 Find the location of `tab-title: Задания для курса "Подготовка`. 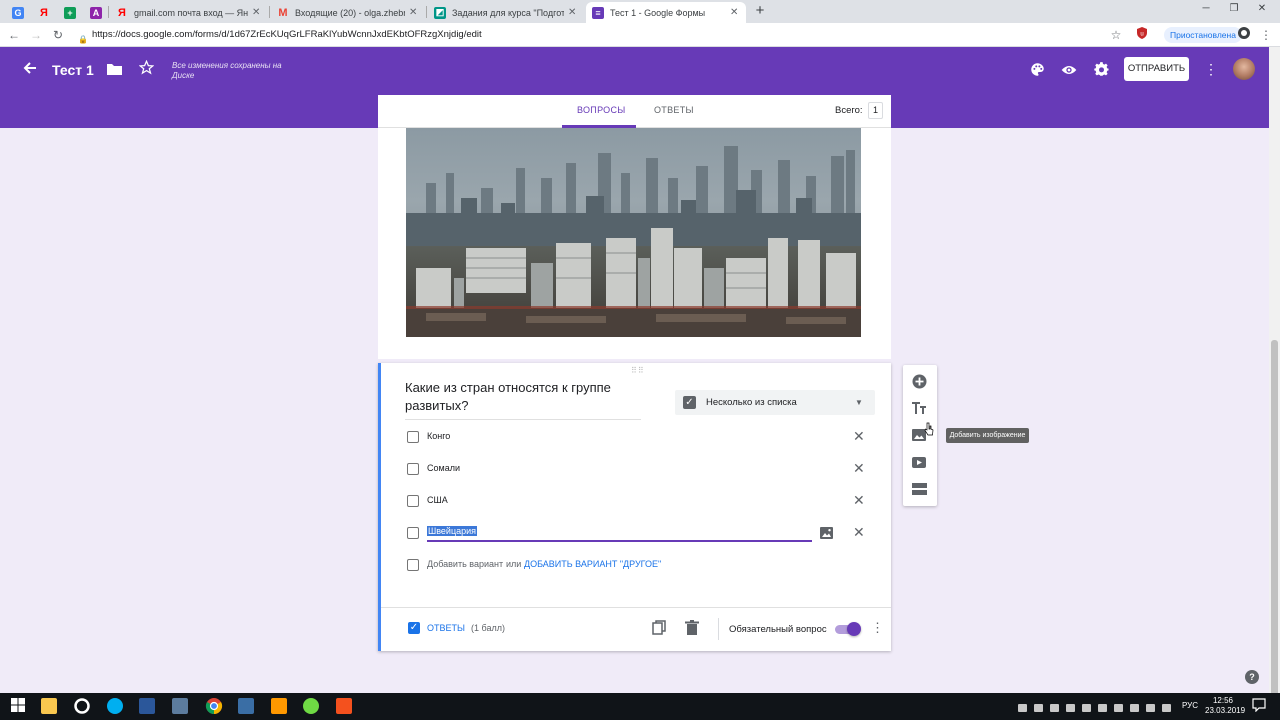

tab-title: Задания для курса "Подготовка is located at coordinates (508, 12).